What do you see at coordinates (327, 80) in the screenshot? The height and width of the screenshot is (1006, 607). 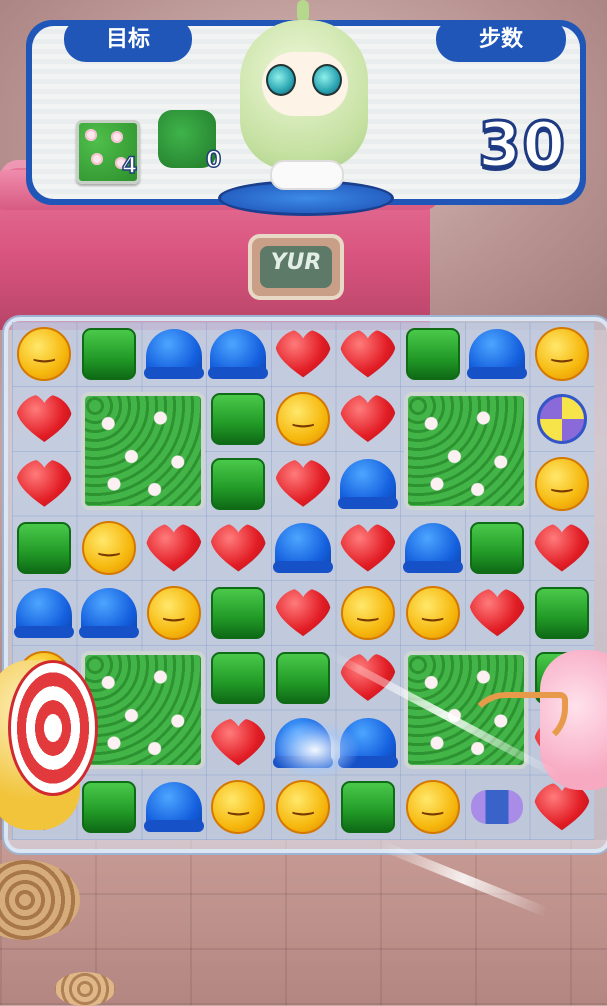 I see `mascot-eye-right` at bounding box center [327, 80].